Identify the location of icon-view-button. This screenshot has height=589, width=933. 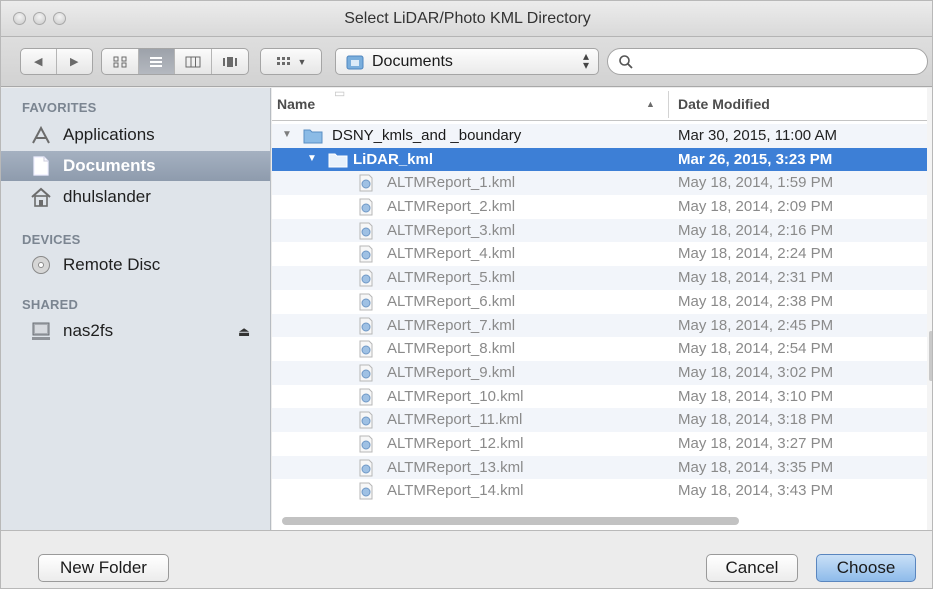
(120, 61).